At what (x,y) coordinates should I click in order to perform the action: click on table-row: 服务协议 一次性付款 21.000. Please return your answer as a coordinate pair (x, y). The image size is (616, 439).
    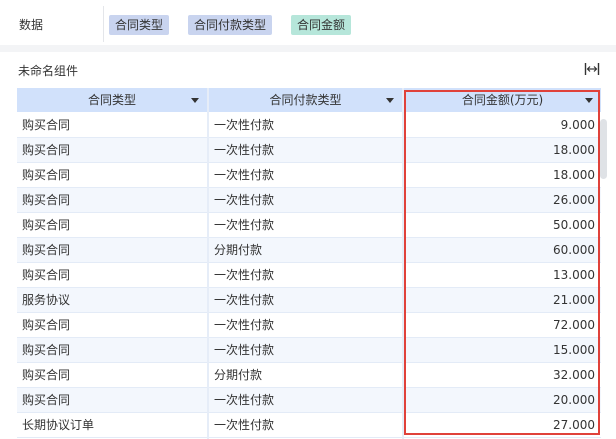
    Looking at the image, I should click on (309, 300).